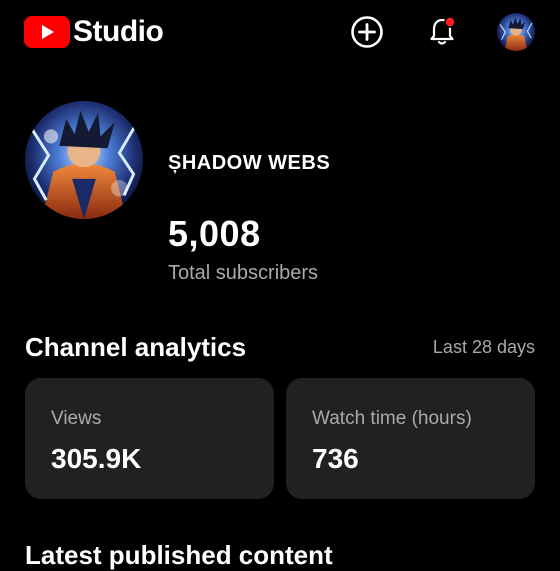  I want to click on watch-time-card: Watch time (hours) 736, so click(410, 438).